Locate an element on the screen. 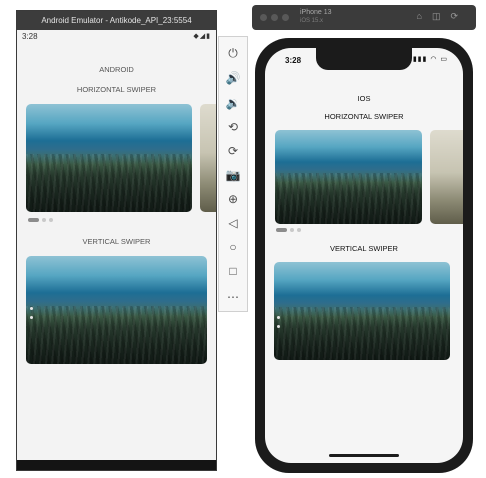 The height and width of the screenshot is (478, 486). simulator-device-os: iOS 15.x is located at coordinates (312, 21).